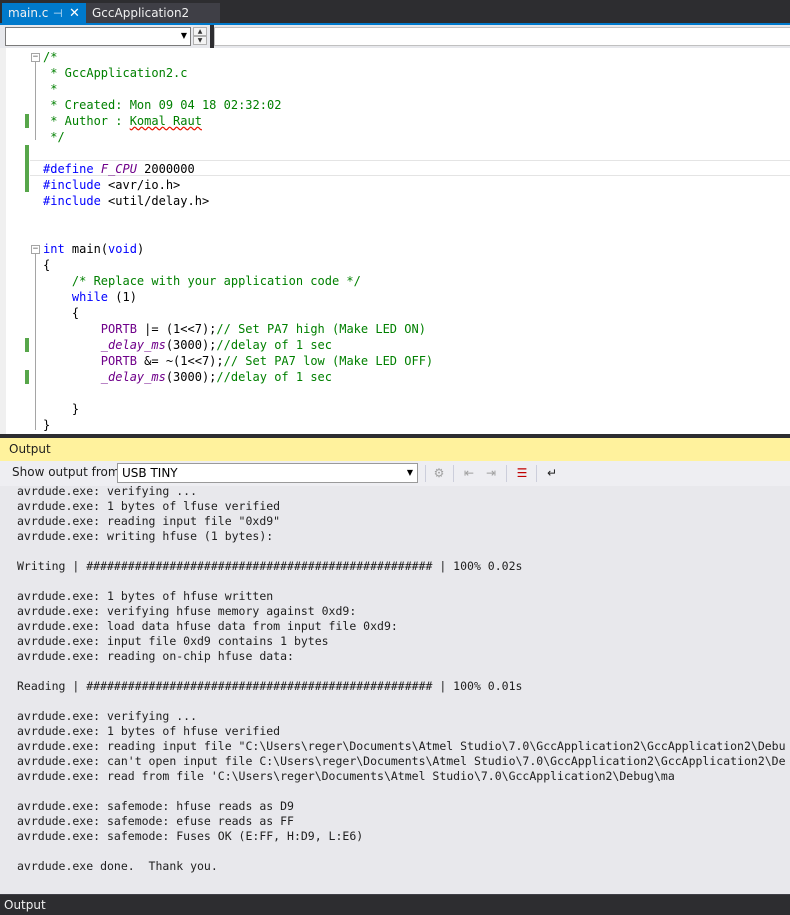 Image resolution: width=790 pixels, height=915 pixels. Describe the element at coordinates (321, 329) in the screenshot. I see `line-comment: // Set PA7 high (Make LED ON)` at that location.